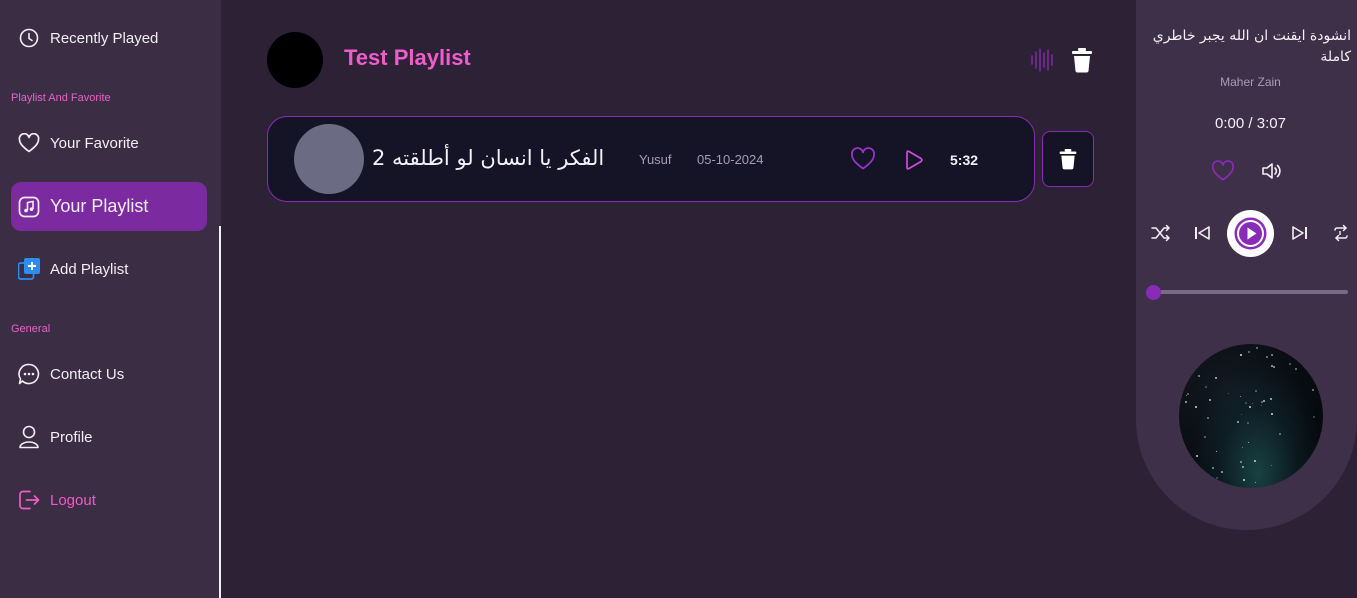  I want to click on seek-bar, so click(1250, 292).